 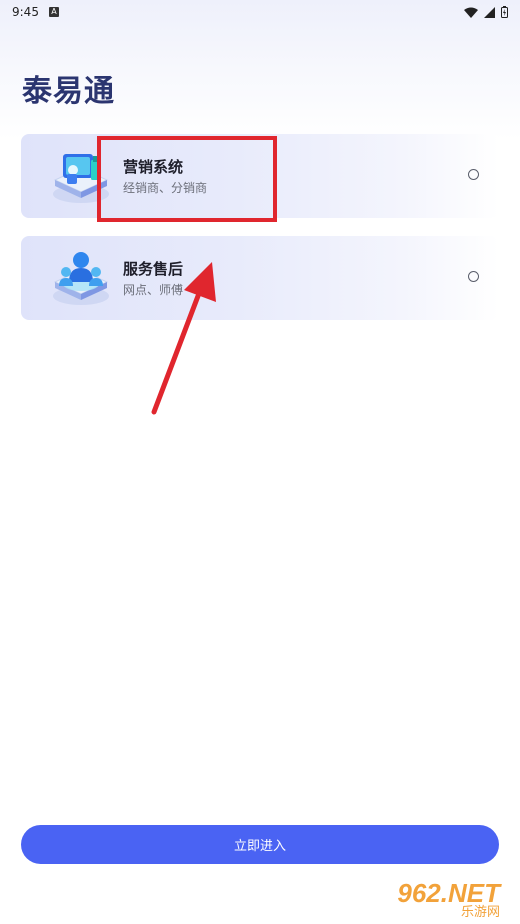 I want to click on signal-icon, so click(x=489, y=12).